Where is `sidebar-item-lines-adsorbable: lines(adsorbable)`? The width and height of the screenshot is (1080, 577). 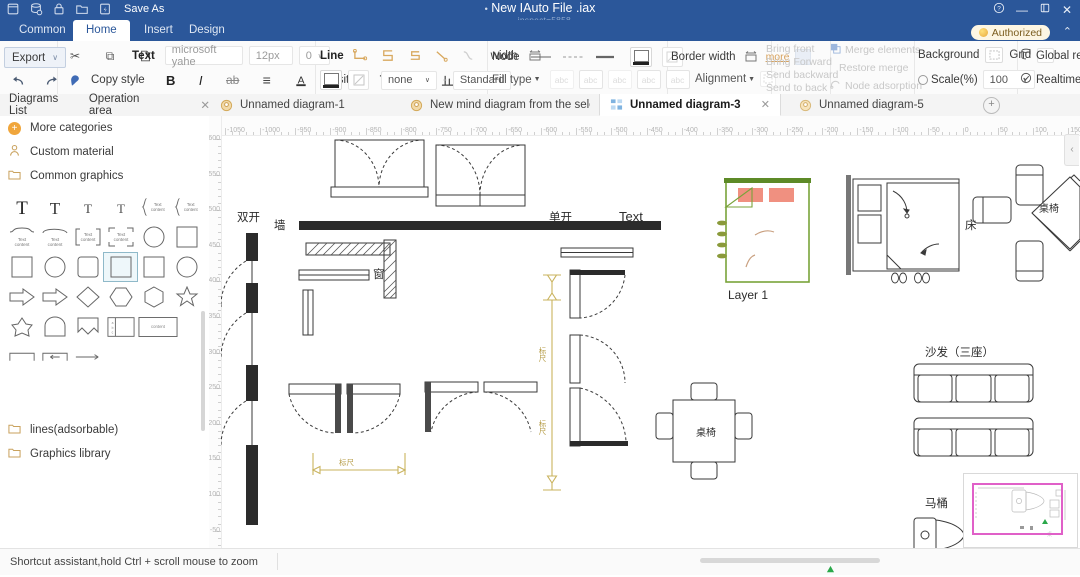
sidebar-item-lines-adsorbable: lines(adsorbable) is located at coordinates (104, 430).